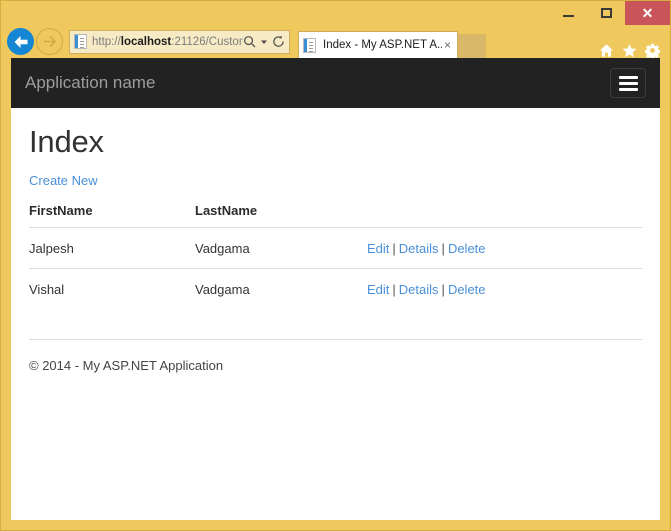 The image size is (671, 531). Describe the element at coordinates (335, 181) in the screenshot. I see `create-new-row: Create New` at that location.